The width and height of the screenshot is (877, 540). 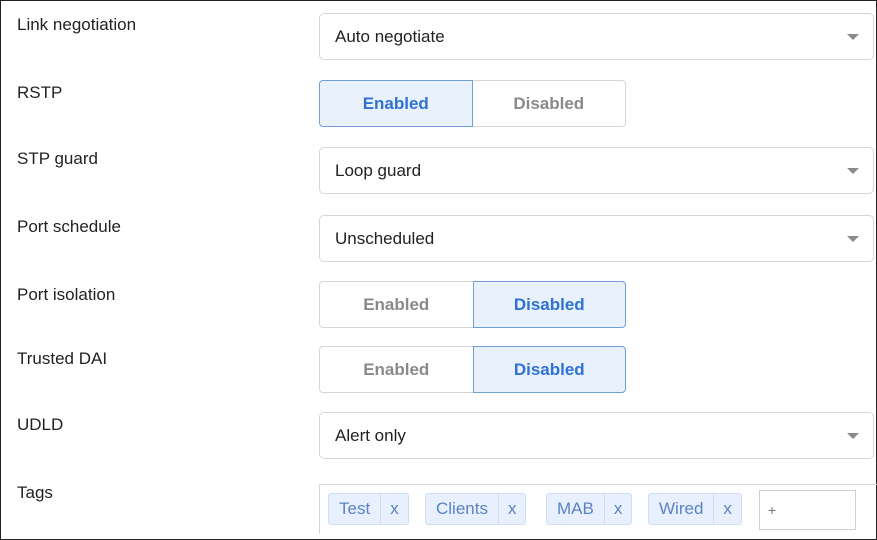 What do you see at coordinates (57, 158) in the screenshot?
I see `stp-guard-label: STP guard` at bounding box center [57, 158].